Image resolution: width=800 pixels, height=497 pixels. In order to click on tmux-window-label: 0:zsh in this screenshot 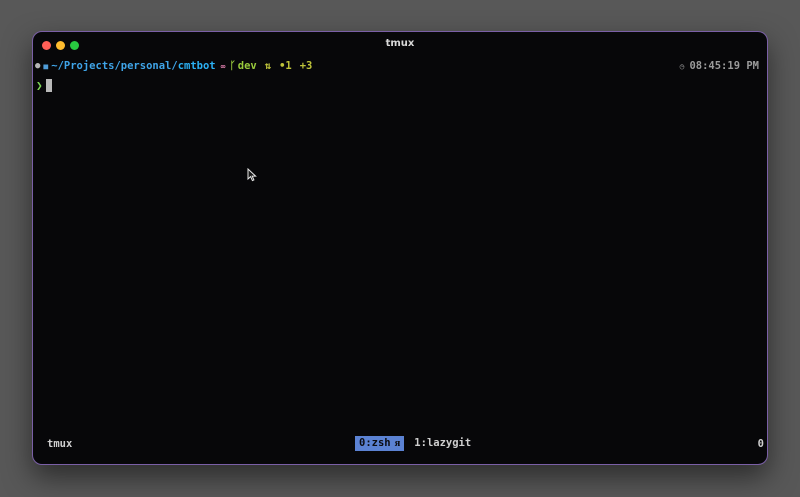, I will do `click(375, 443)`.